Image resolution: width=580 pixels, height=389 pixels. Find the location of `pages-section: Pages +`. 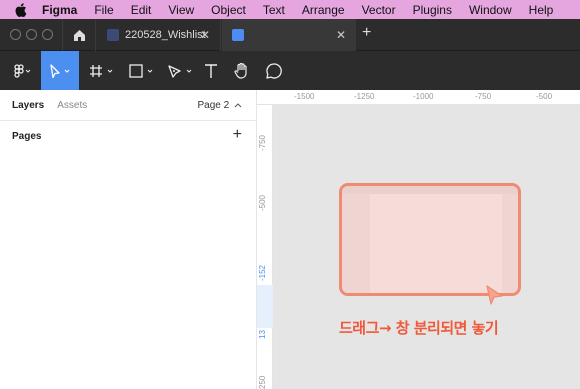

pages-section: Pages + is located at coordinates (128, 135).